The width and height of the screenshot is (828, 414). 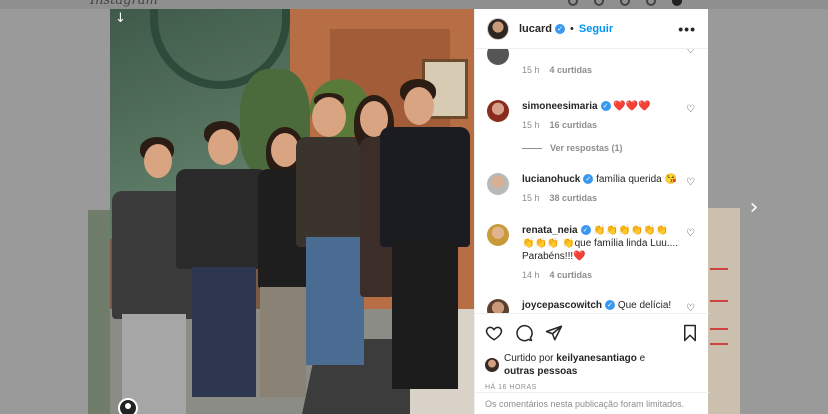 What do you see at coordinates (573, 3) in the screenshot?
I see `home-icon` at bounding box center [573, 3].